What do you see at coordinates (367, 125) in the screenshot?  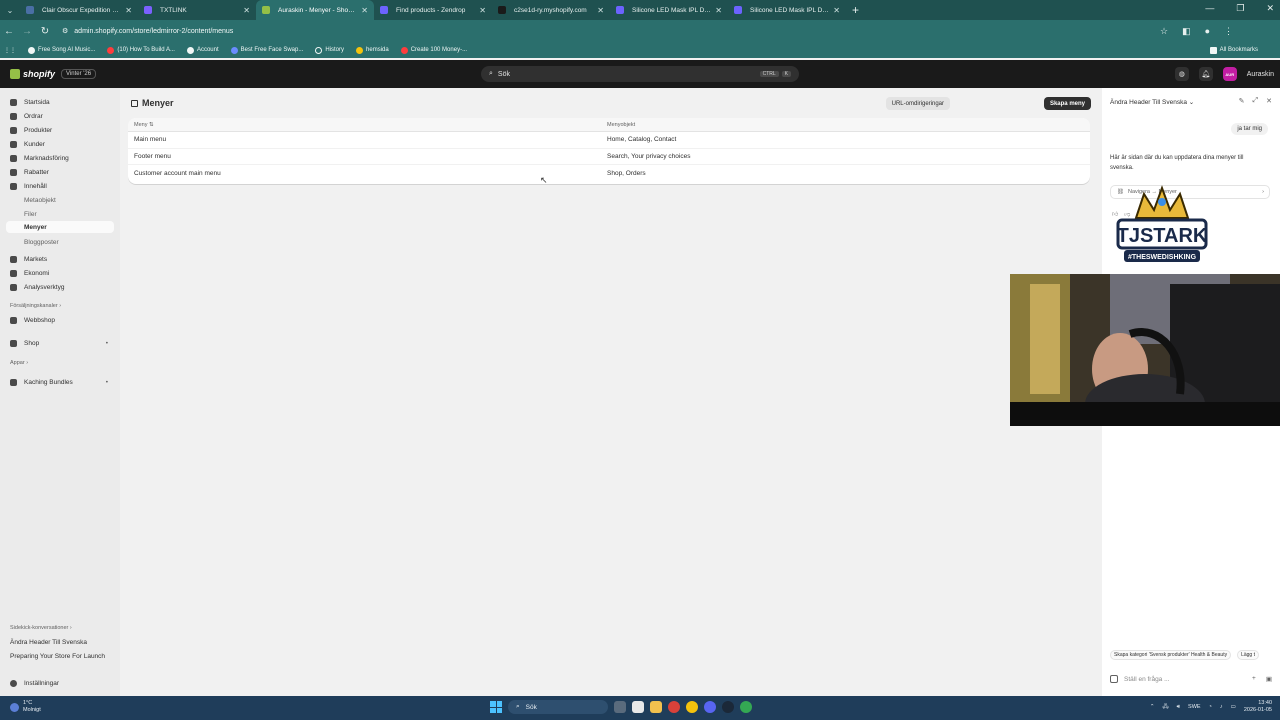 I see `column-header-menu: Meny ⇅` at bounding box center [367, 125].